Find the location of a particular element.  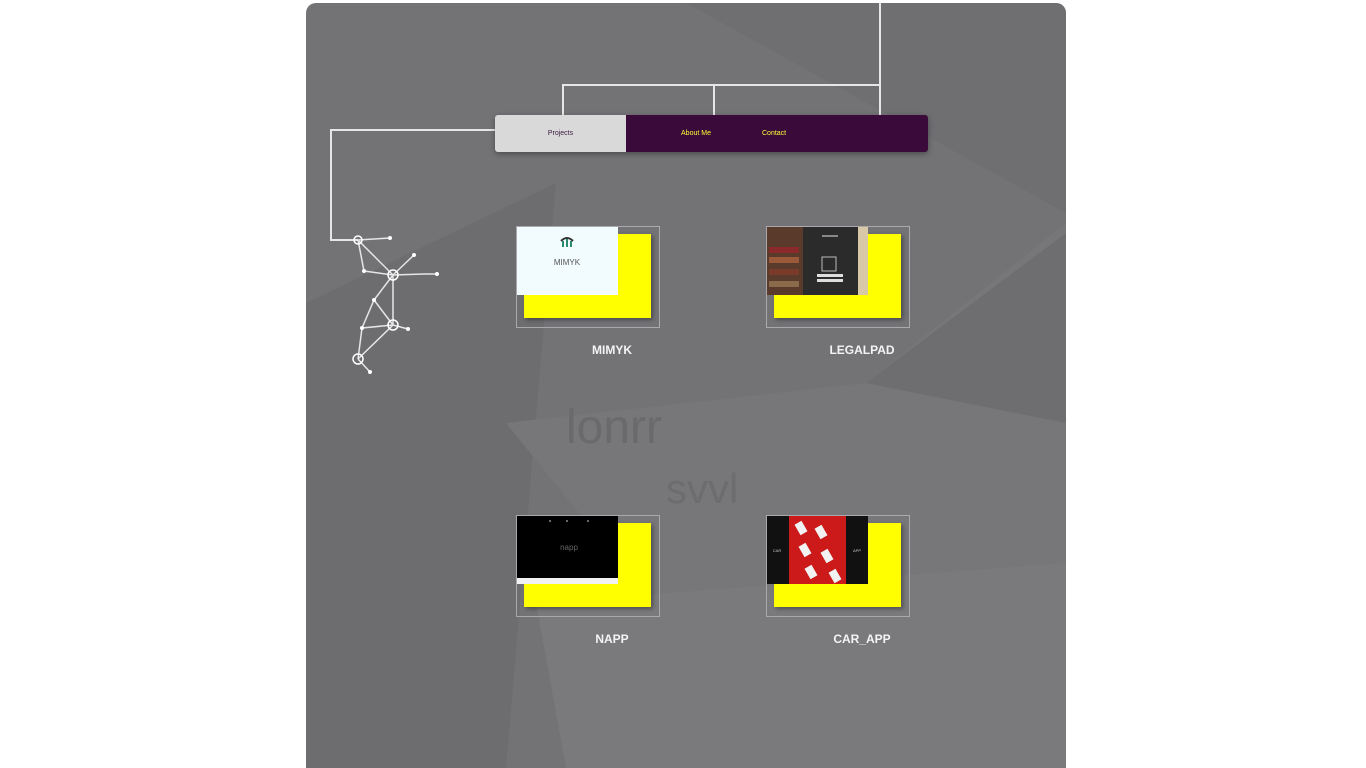

mimyk-logo-text: MIMYK is located at coordinates (567, 262).